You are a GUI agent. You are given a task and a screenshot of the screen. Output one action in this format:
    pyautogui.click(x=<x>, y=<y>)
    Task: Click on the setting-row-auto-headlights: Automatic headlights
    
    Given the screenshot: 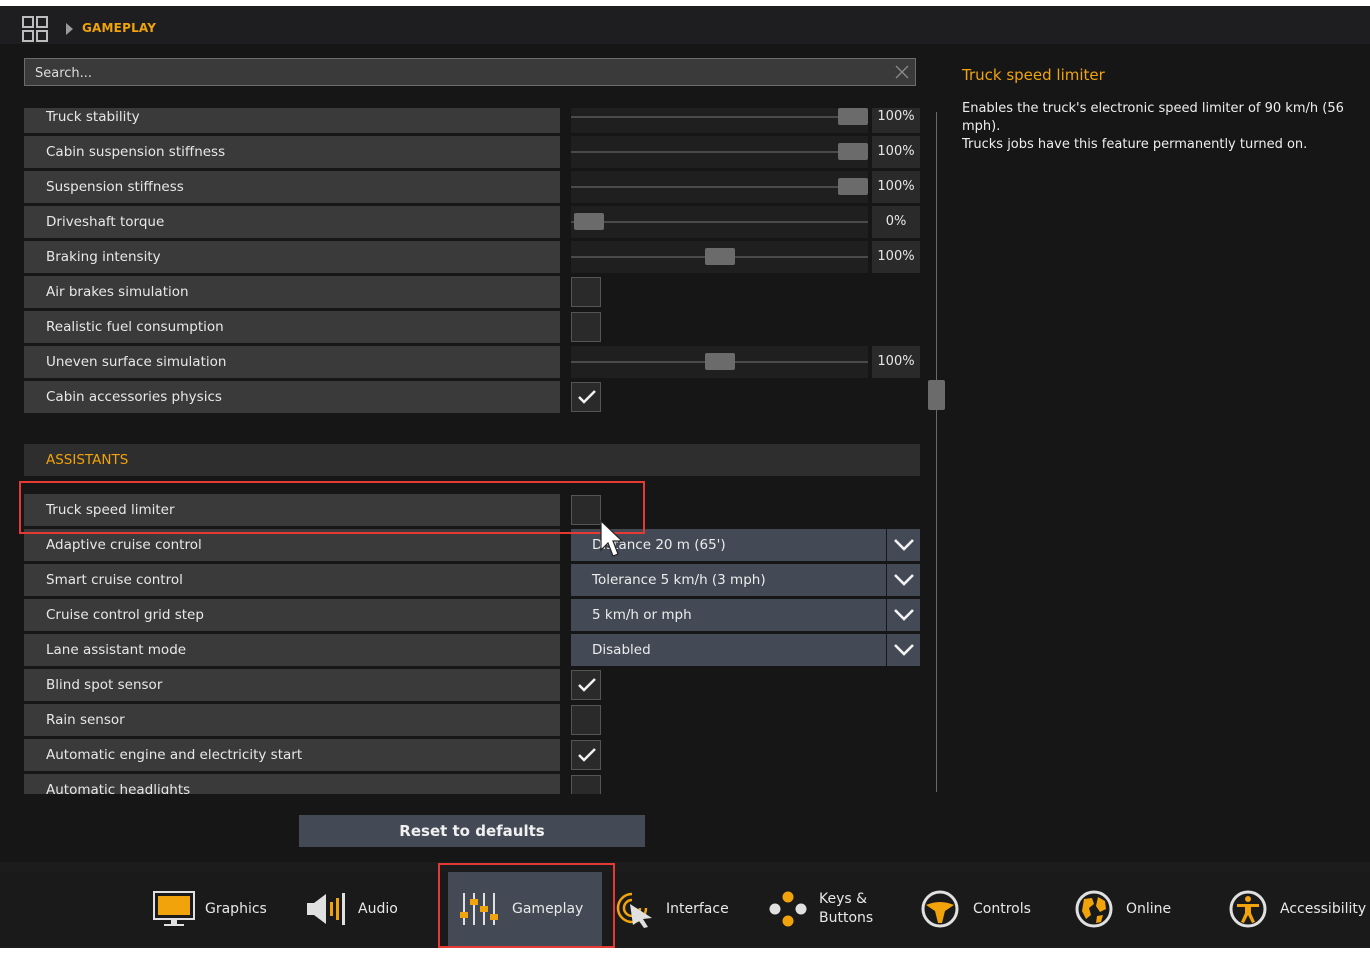 What is the action you would take?
    pyautogui.click(x=472, y=784)
    